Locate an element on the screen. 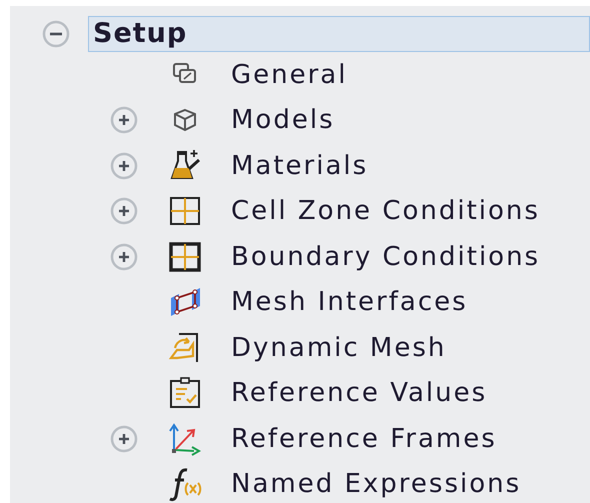 This screenshot has width=590, height=503. tree-item: Named Expressions is located at coordinates (376, 484).